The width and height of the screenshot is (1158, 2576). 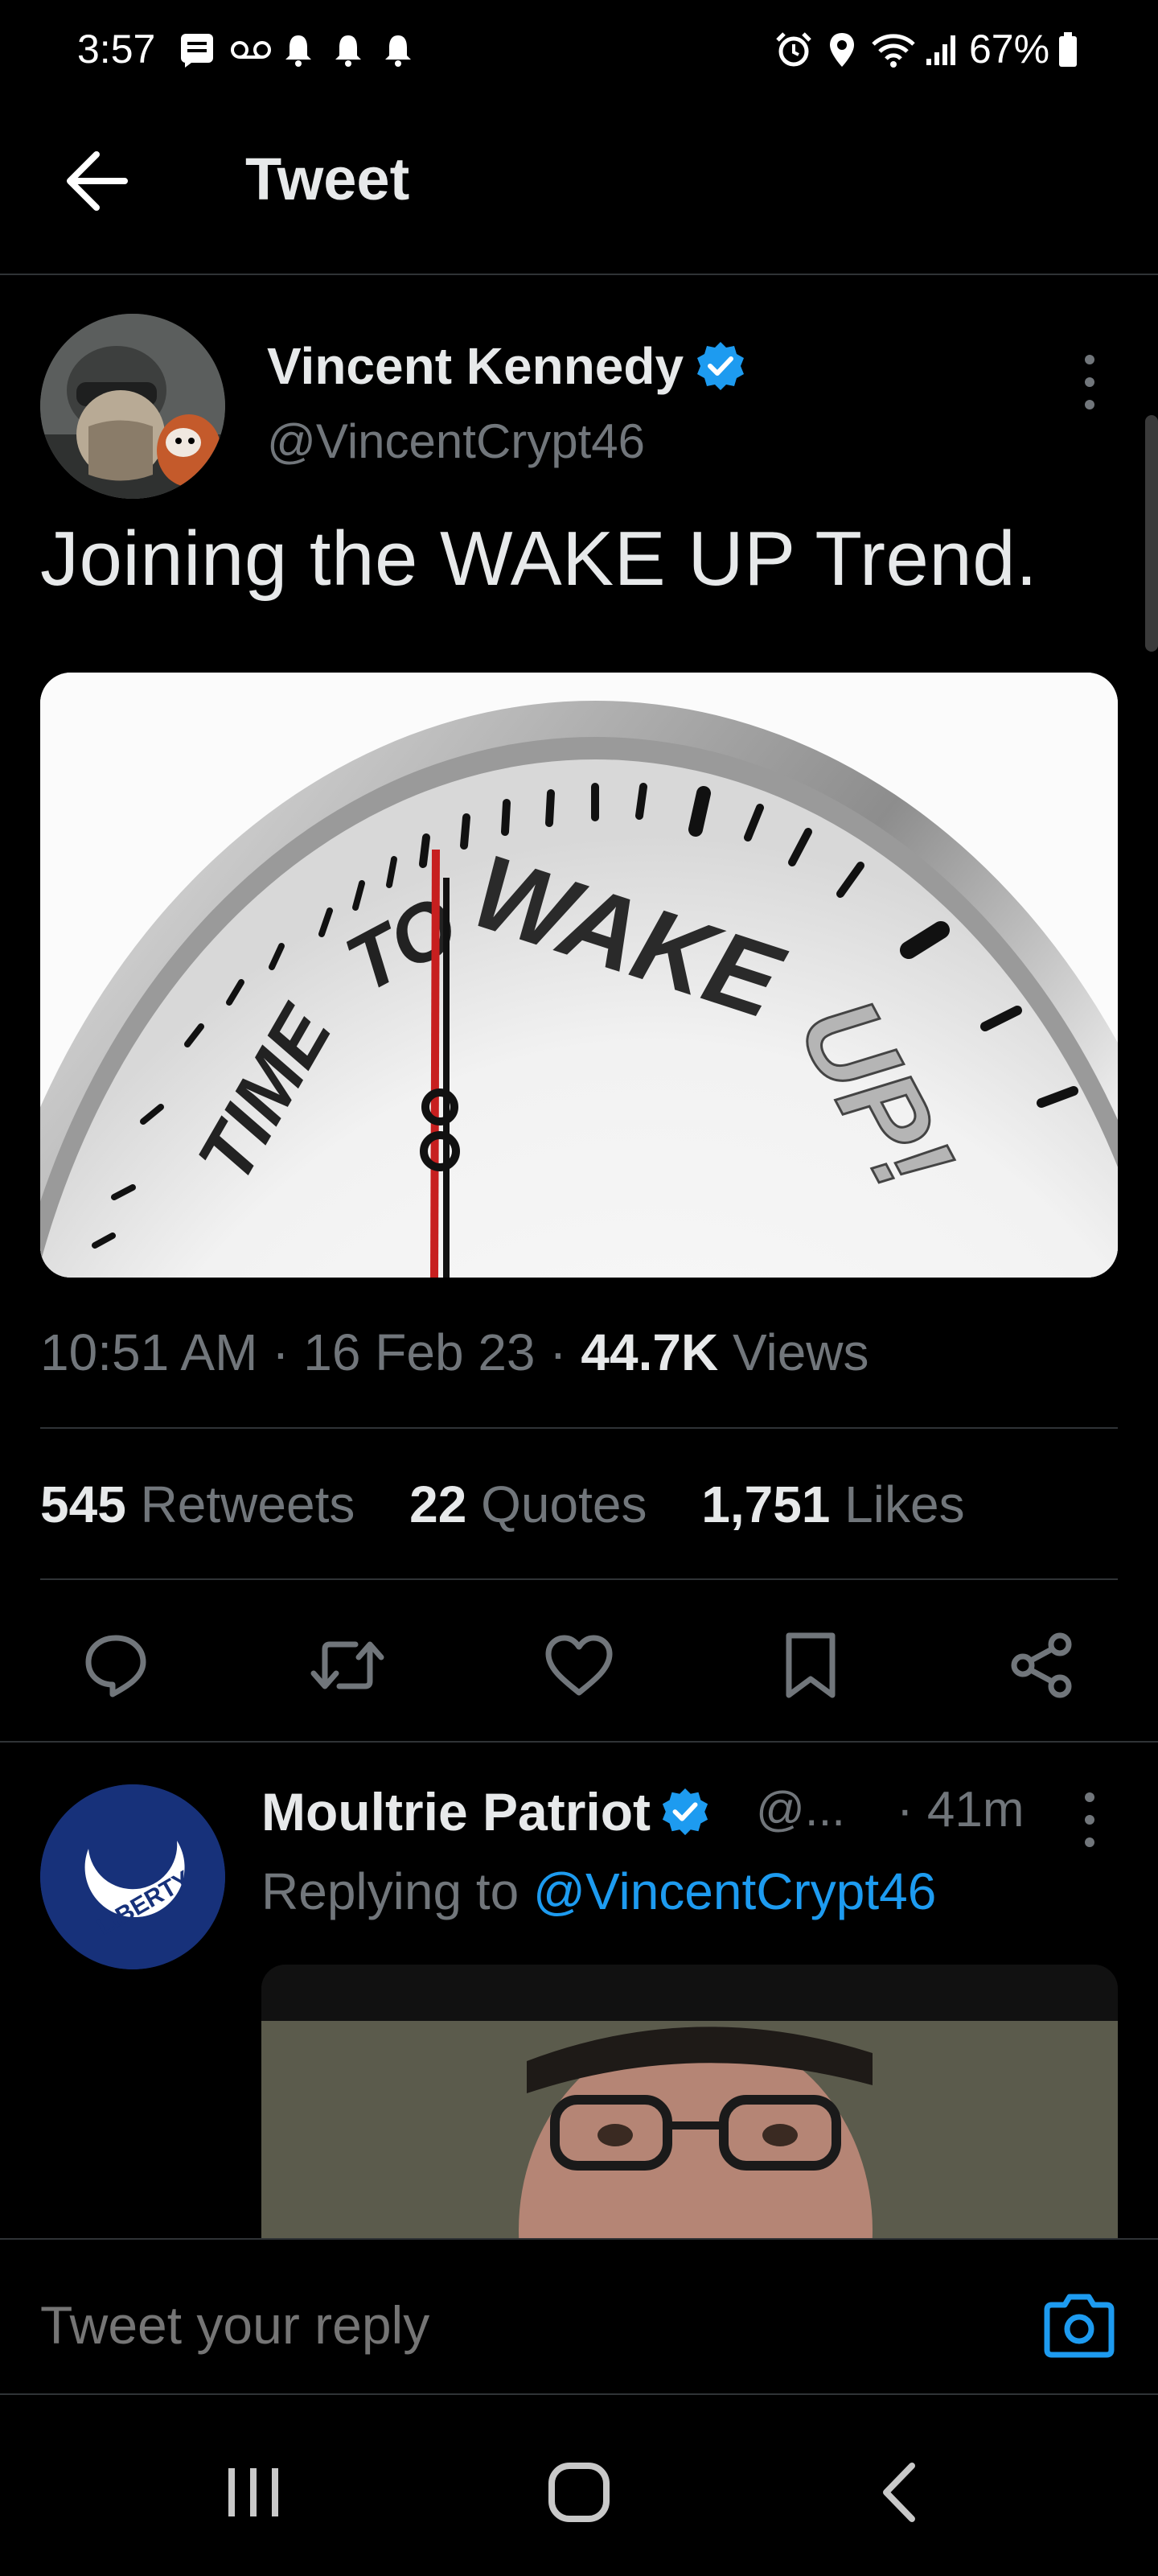 What do you see at coordinates (1042, 1665) in the screenshot?
I see `share-icon` at bounding box center [1042, 1665].